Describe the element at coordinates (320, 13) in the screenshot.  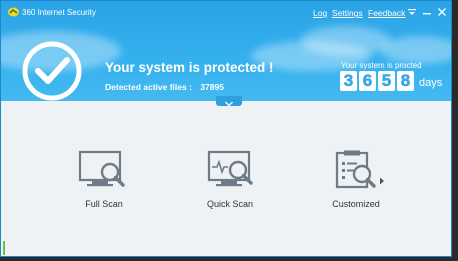
I see `log-link: Log` at that location.